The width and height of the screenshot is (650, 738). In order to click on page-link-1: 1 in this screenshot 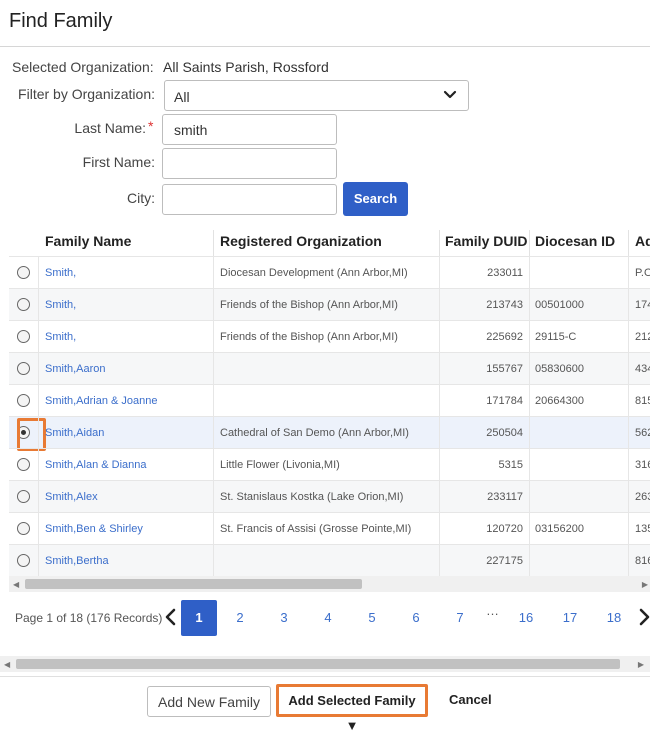, I will do `click(199, 618)`.